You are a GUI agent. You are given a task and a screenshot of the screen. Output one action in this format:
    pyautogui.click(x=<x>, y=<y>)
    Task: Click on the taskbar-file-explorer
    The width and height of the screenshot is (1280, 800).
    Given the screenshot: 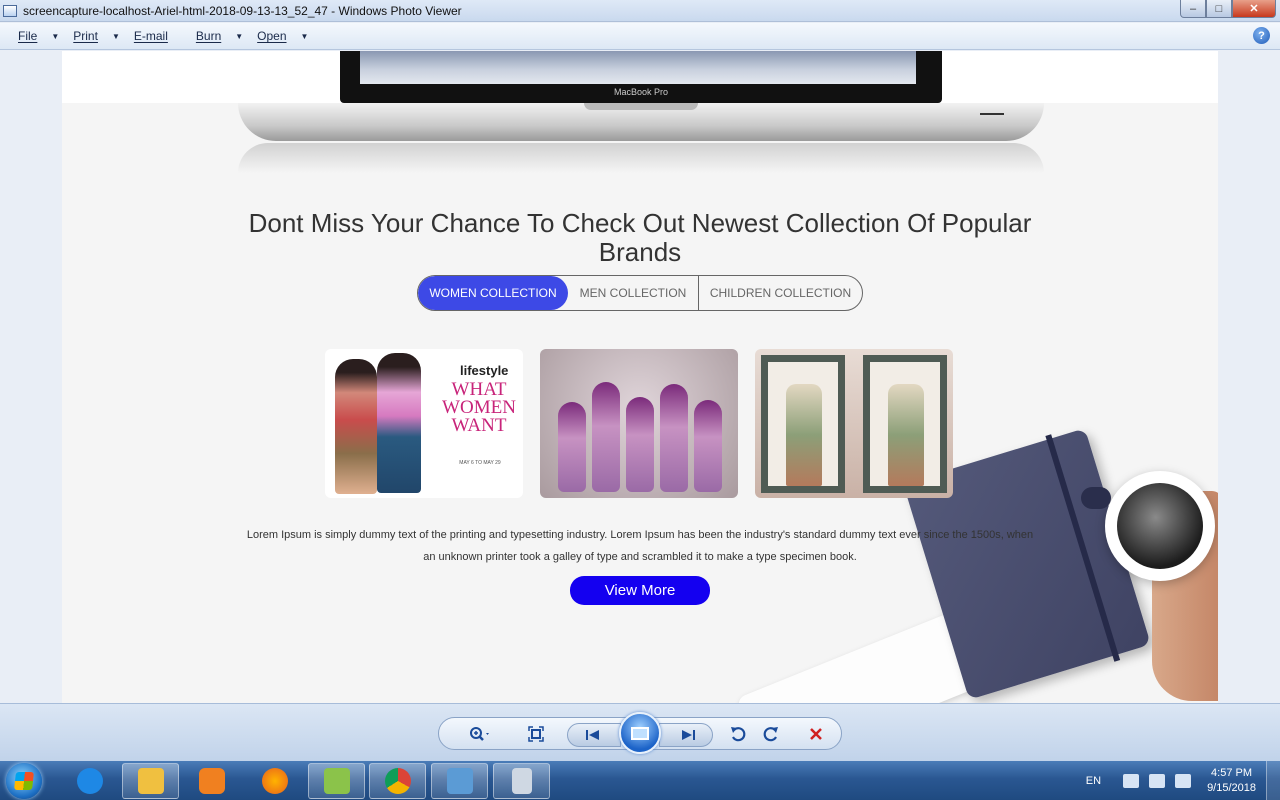 What is the action you would take?
    pyautogui.click(x=150, y=781)
    